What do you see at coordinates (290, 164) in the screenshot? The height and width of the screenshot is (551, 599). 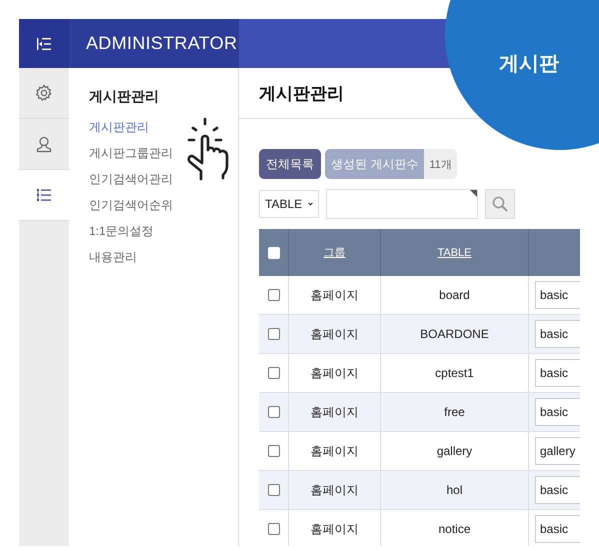 I see `list-all-button: 전체목록` at bounding box center [290, 164].